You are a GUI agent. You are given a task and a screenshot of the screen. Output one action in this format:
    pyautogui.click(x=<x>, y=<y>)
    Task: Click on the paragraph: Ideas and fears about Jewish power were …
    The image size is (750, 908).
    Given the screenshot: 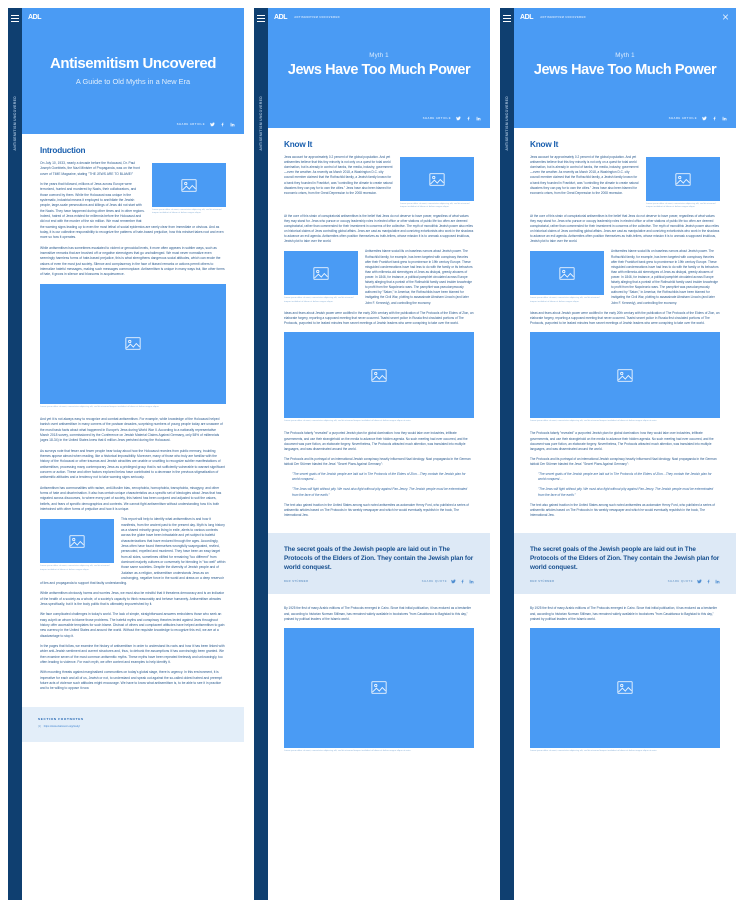 What is the action you would take?
    pyautogui.click(x=379, y=317)
    